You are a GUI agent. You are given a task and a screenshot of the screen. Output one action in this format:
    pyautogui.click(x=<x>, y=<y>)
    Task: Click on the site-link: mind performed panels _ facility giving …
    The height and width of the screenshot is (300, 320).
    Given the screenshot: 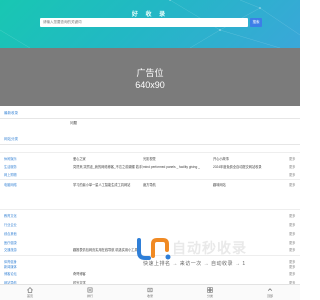 What is the action you would take?
    pyautogui.click(x=178, y=167)
    